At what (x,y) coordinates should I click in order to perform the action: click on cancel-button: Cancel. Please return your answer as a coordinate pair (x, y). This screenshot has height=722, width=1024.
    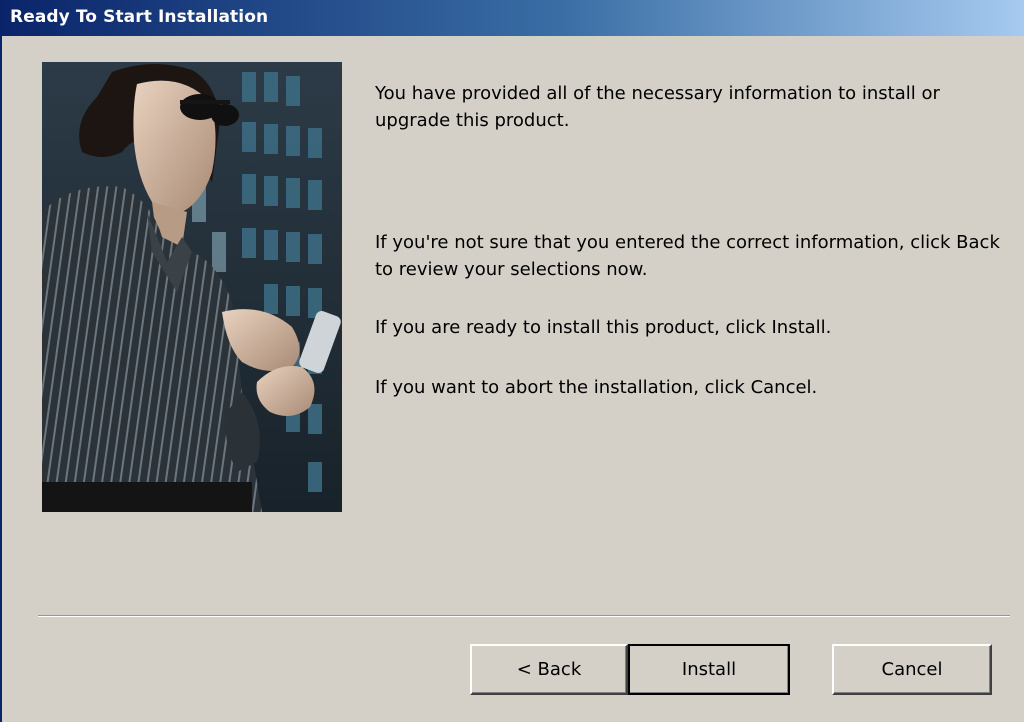
    Looking at the image, I should click on (912, 669).